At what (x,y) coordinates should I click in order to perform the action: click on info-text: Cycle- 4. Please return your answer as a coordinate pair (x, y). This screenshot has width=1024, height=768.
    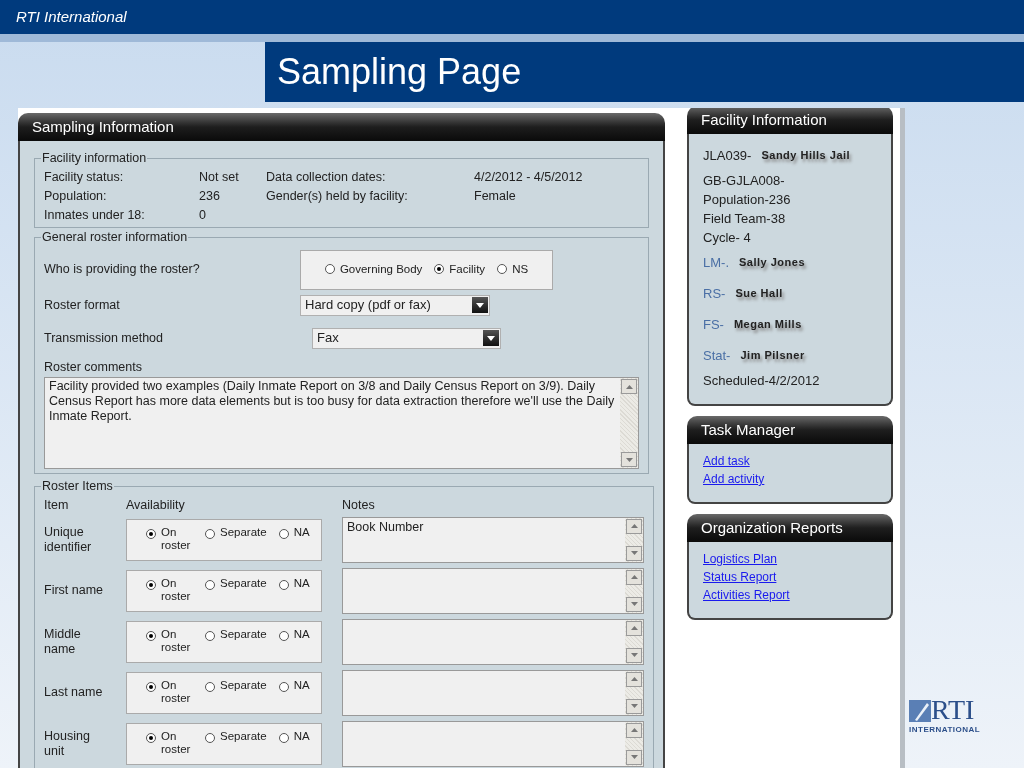
    Looking at the image, I should click on (727, 238).